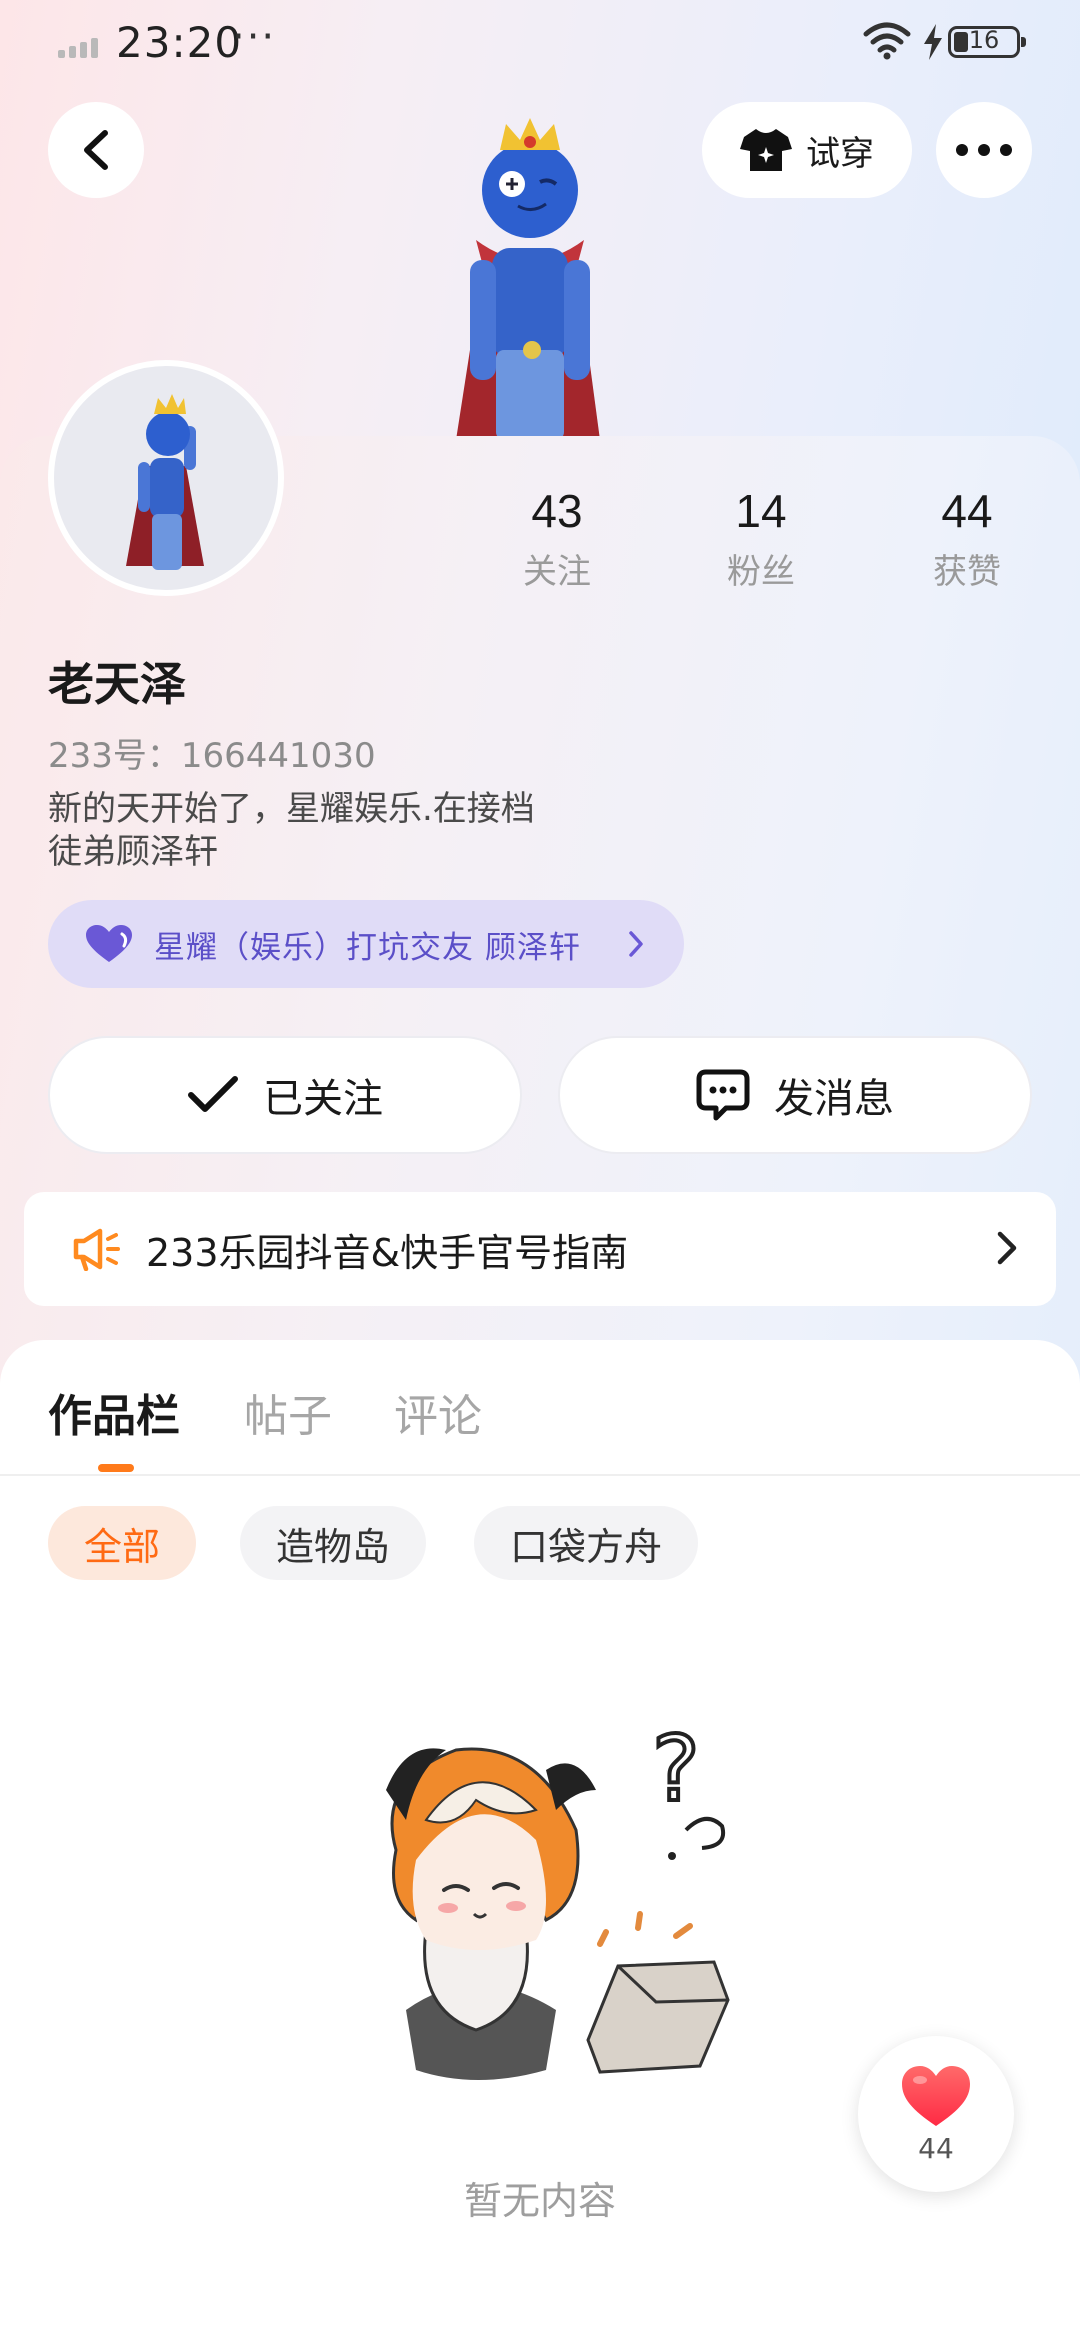  Describe the element at coordinates (213, 1094) in the screenshot. I see `check-icon` at that location.